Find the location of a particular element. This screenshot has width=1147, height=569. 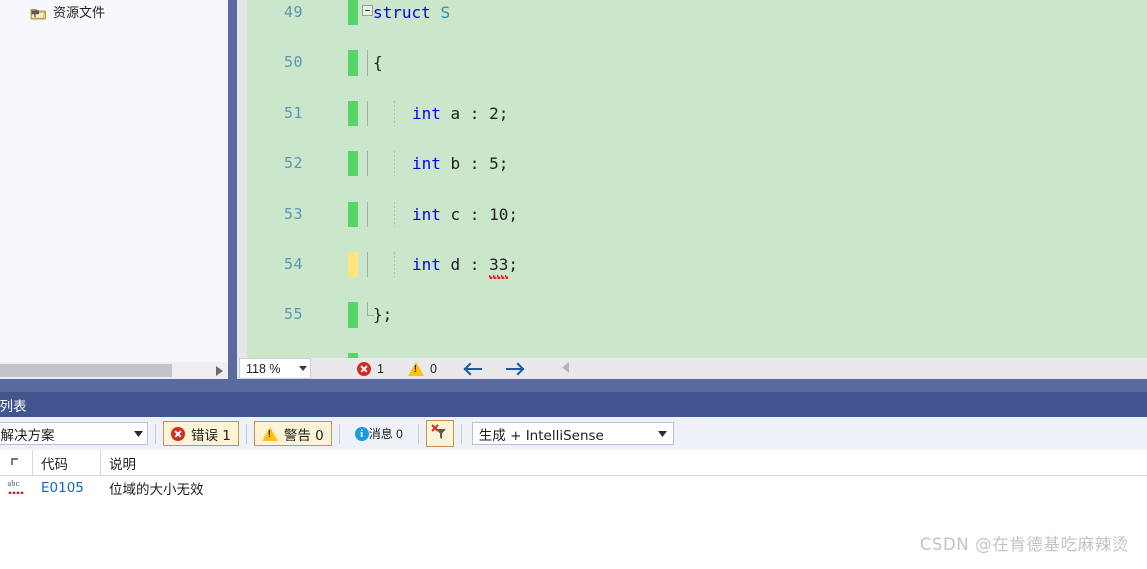

code-line: 51 int a : 2; is located at coordinates (697, 113).